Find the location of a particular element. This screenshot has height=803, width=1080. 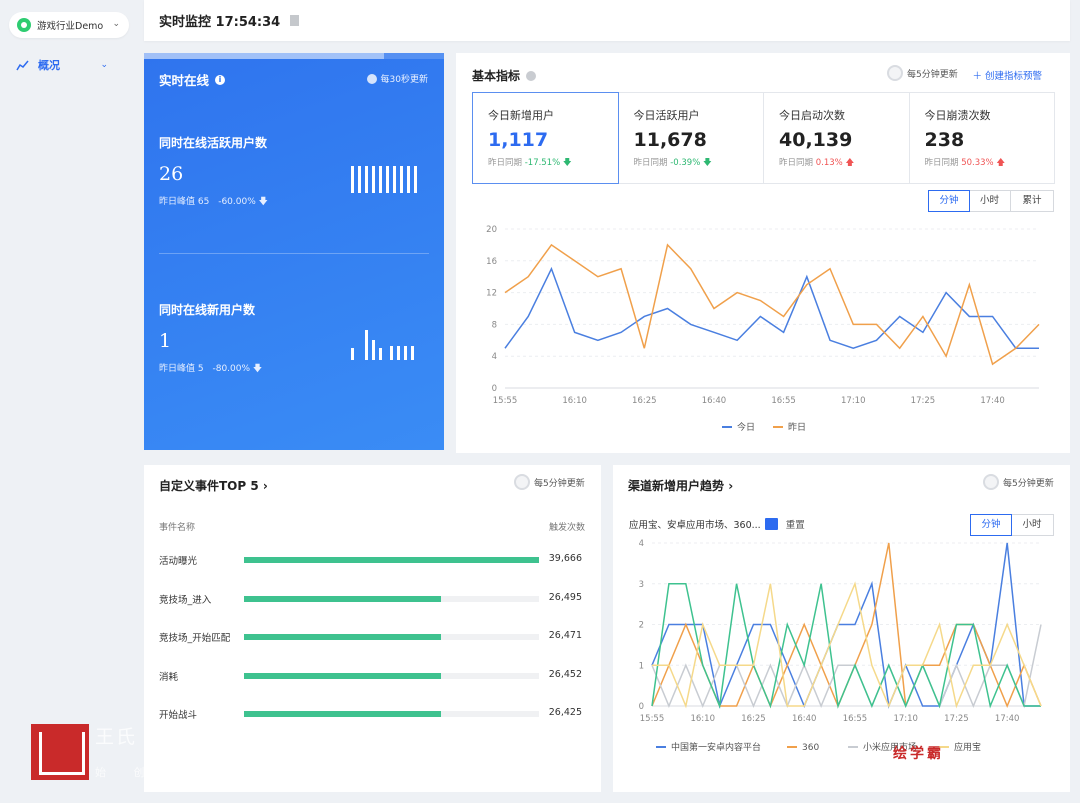

document-icon is located at coordinates (295, 20).